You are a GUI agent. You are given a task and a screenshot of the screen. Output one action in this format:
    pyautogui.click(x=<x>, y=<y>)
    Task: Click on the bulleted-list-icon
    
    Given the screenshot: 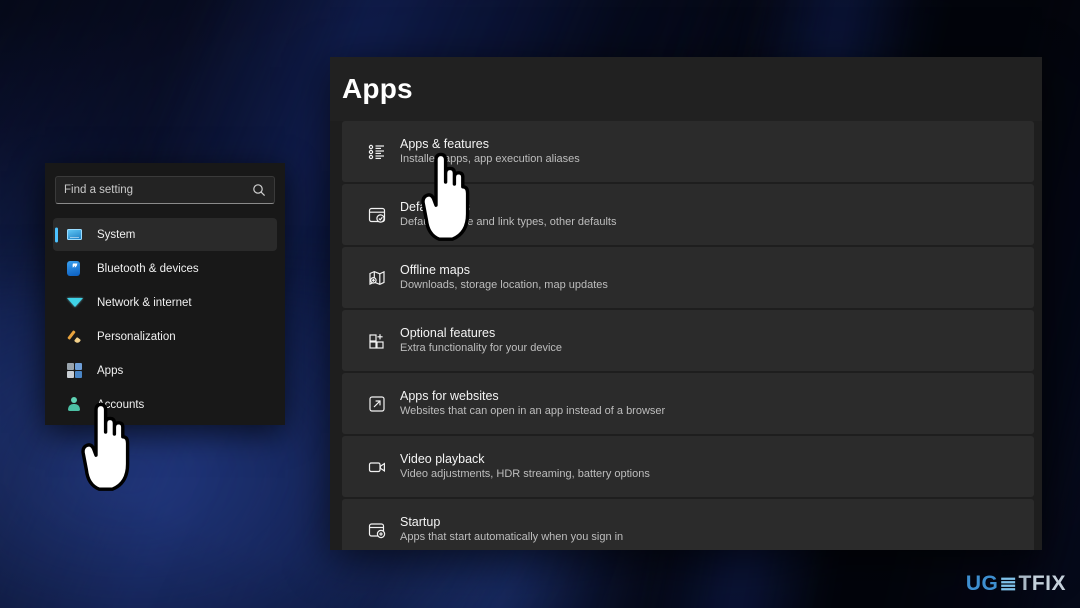 What is the action you would take?
    pyautogui.click(x=377, y=152)
    